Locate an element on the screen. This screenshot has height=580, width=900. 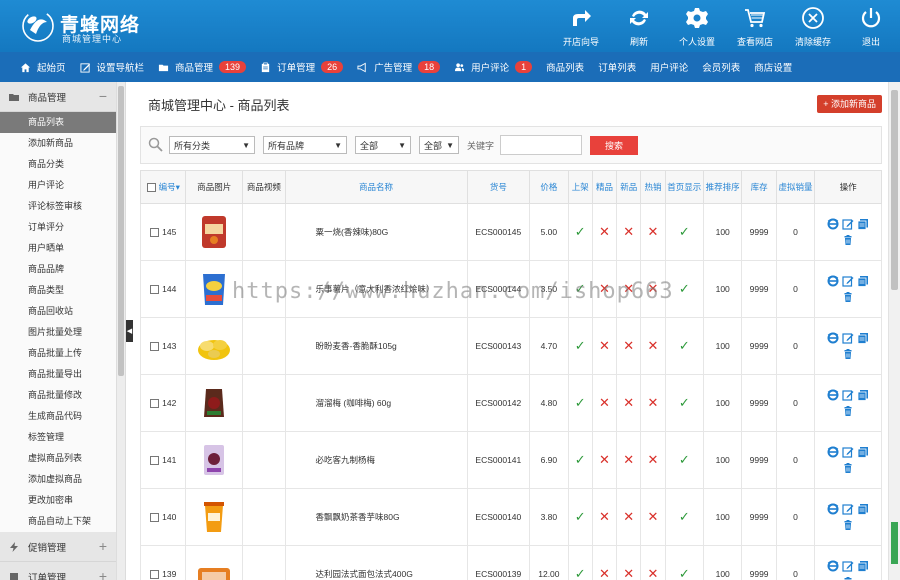
sidebar-item: 标签管理 is located at coordinates (62, 437).